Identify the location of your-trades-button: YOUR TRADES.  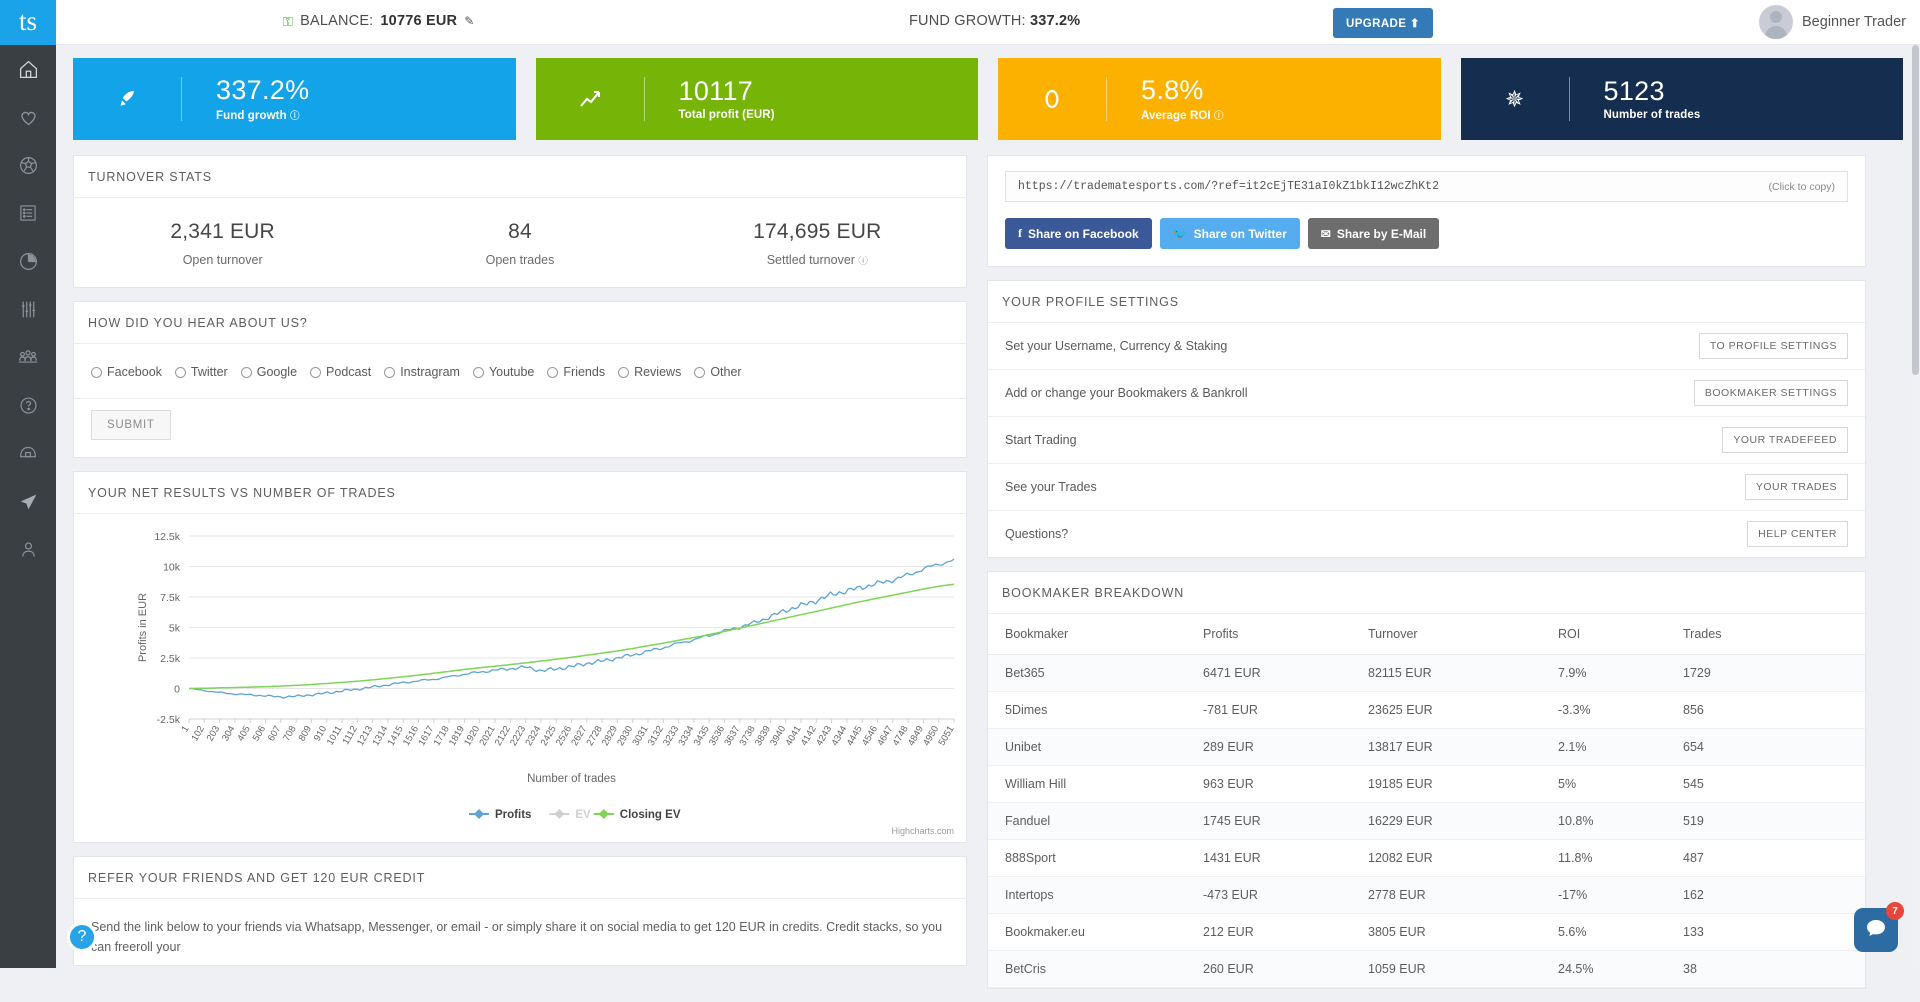
(1796, 487).